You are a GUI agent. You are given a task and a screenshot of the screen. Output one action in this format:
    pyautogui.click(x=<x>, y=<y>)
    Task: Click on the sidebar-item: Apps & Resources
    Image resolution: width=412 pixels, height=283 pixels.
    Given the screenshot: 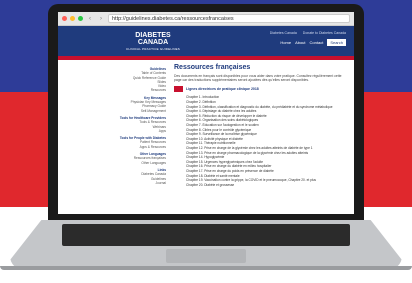 What is the action you would take?
    pyautogui.click(x=127, y=147)
    